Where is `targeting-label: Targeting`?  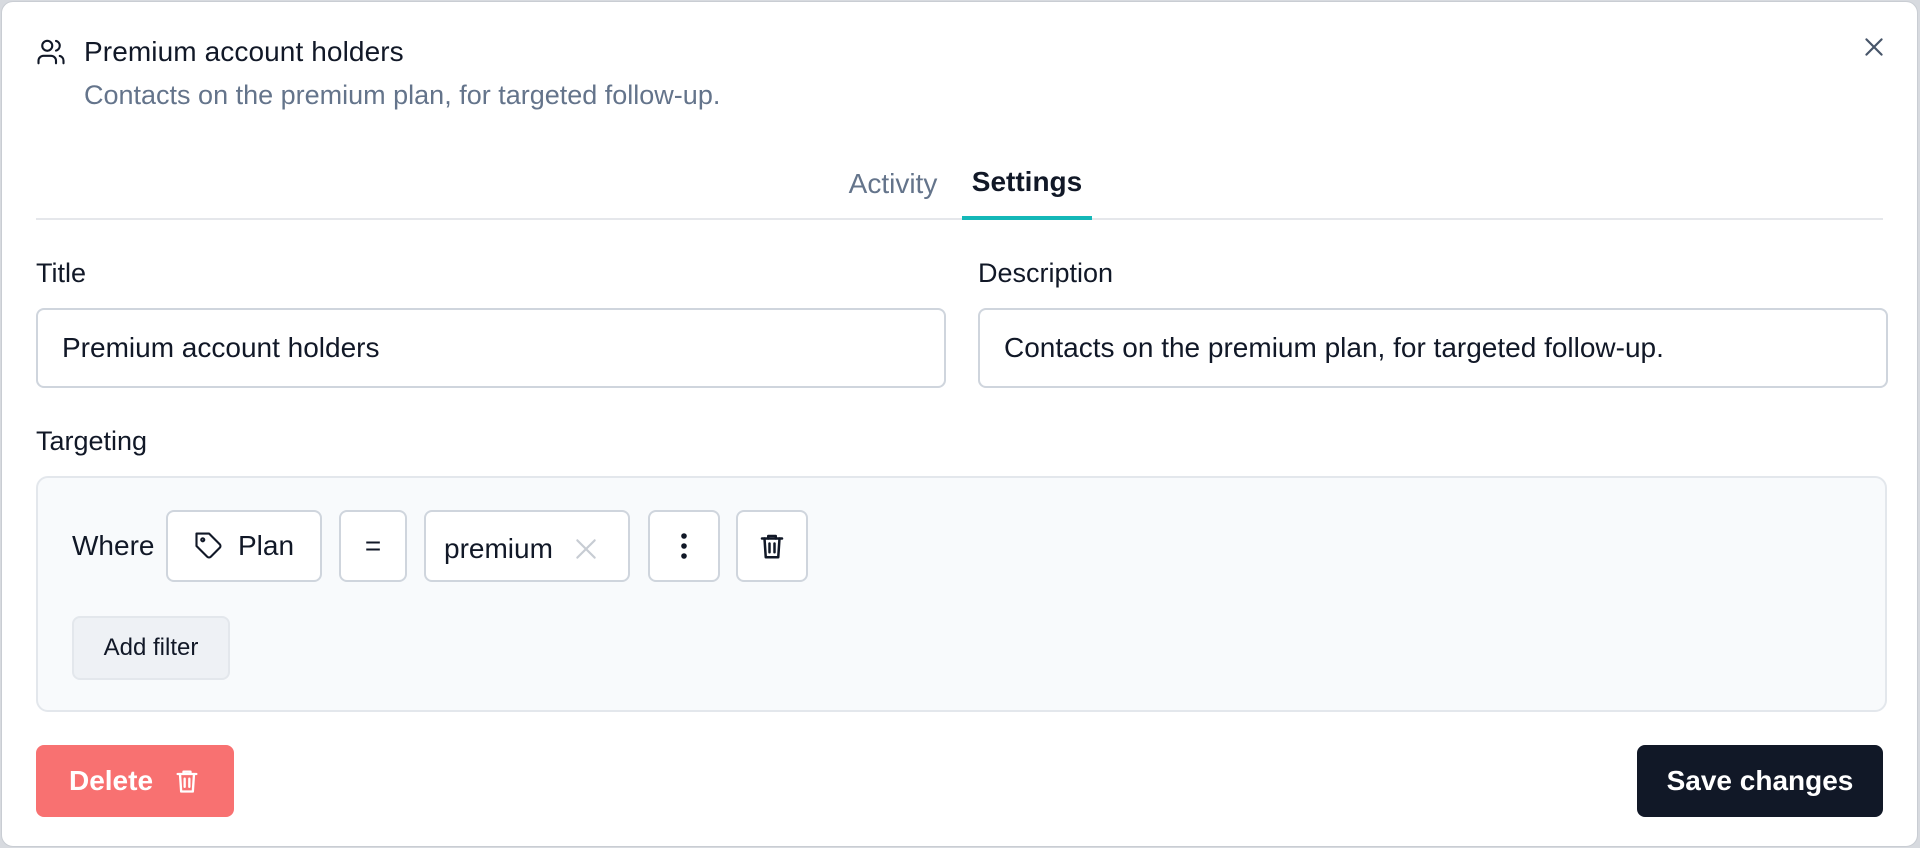 targeting-label: Targeting is located at coordinates (92, 441).